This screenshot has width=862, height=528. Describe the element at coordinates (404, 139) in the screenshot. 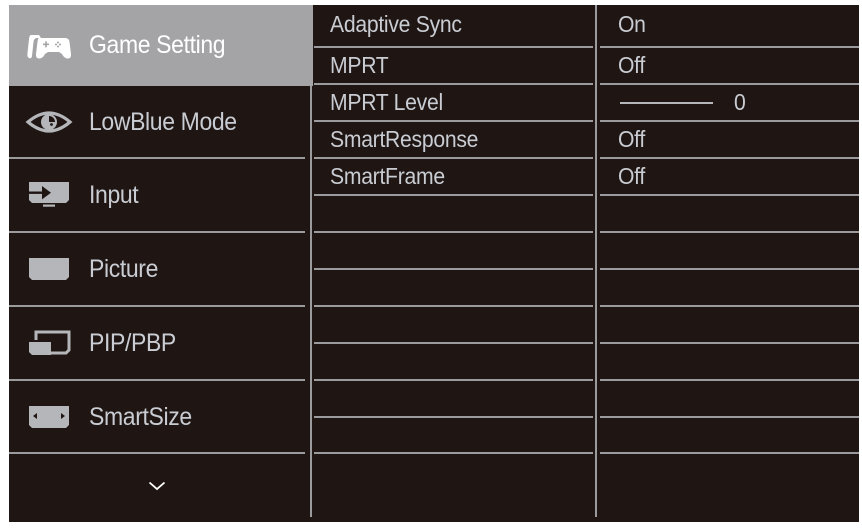

I see `setting-label: SmartResponse` at that location.